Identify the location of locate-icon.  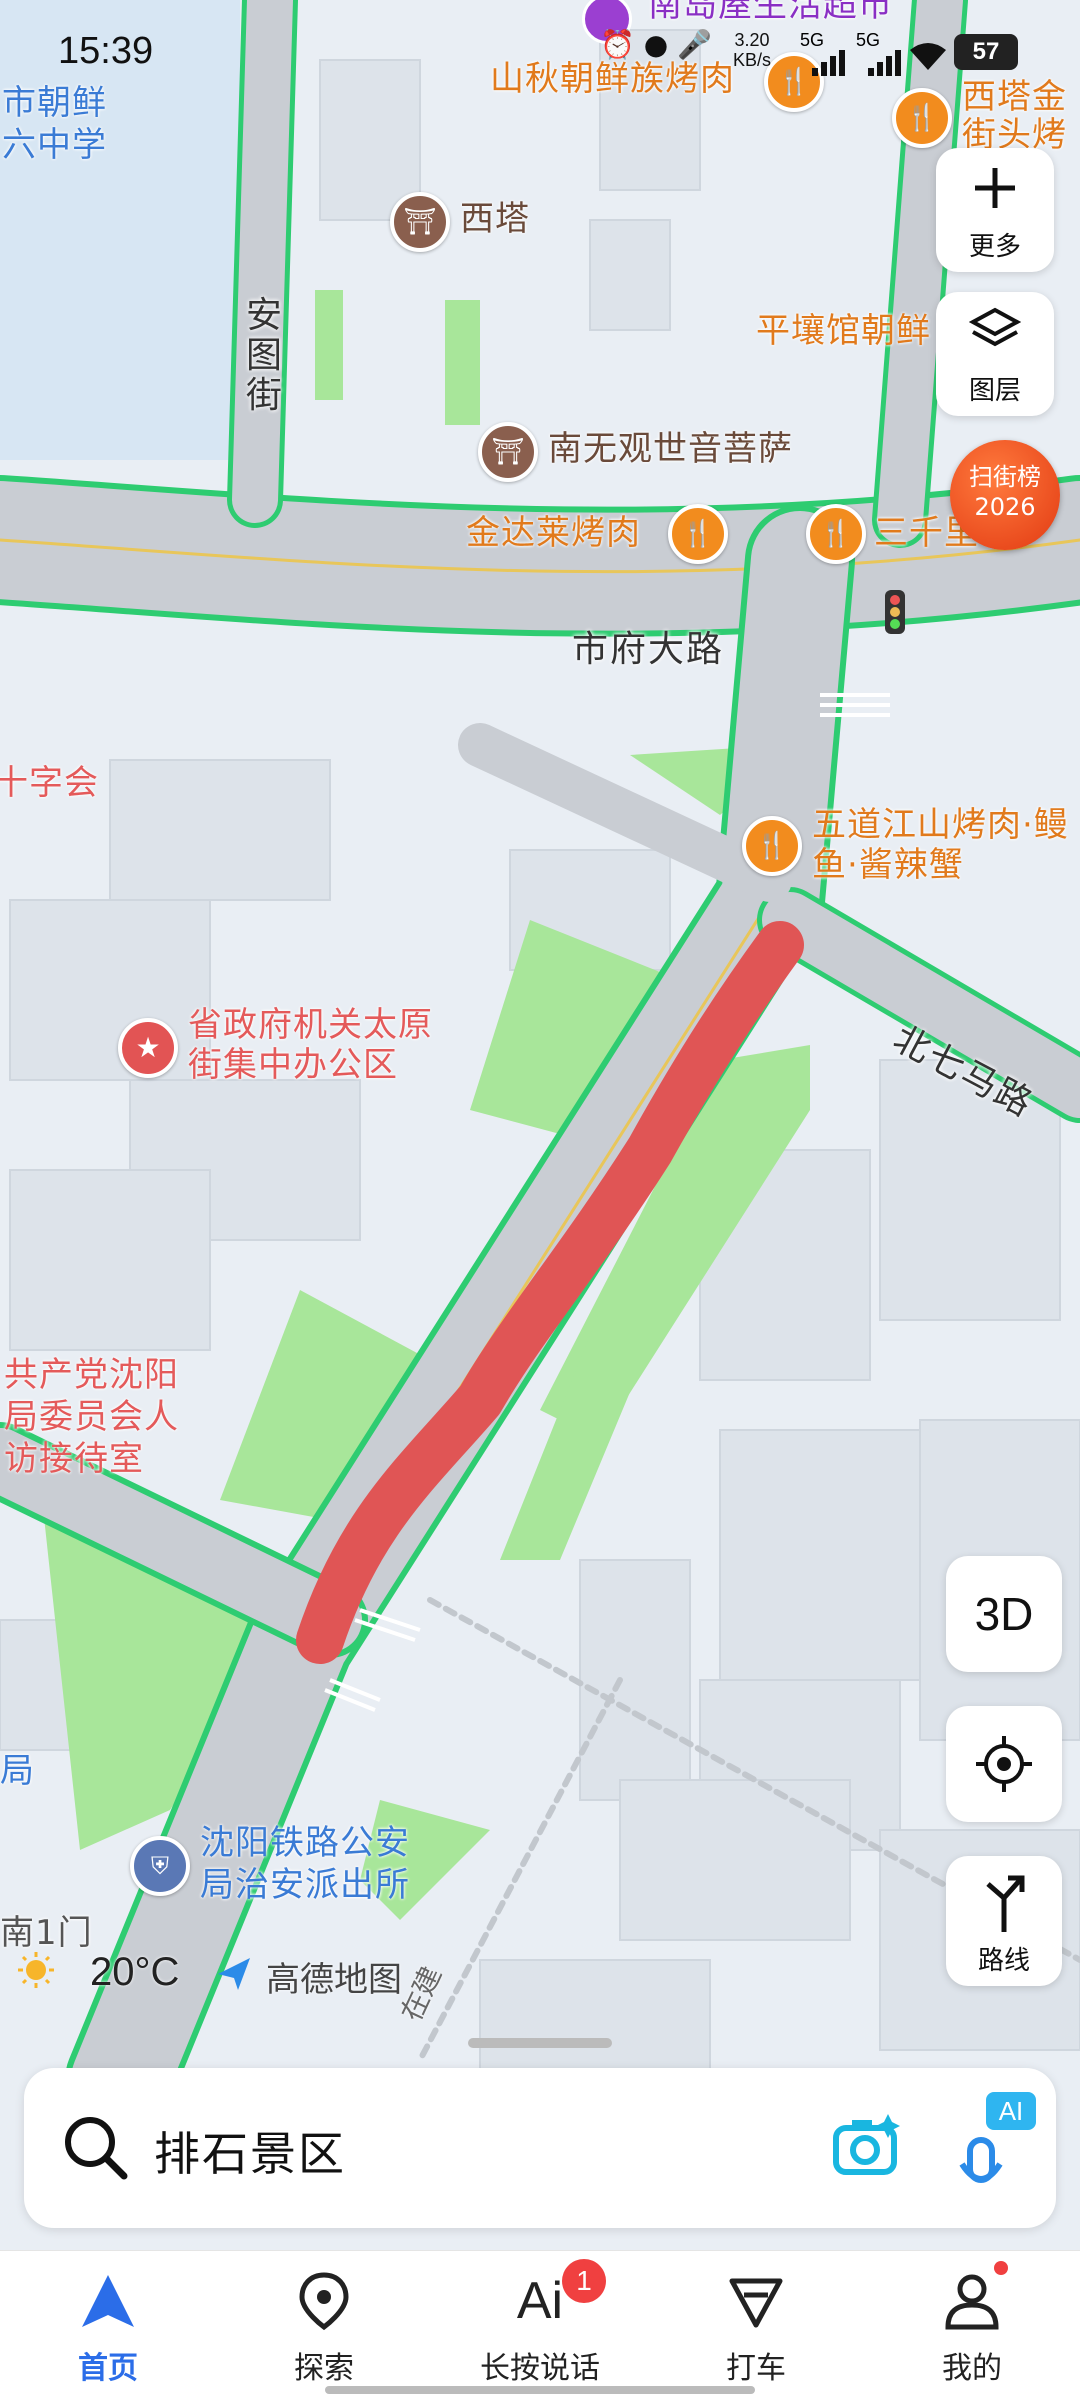
(1004, 1764).